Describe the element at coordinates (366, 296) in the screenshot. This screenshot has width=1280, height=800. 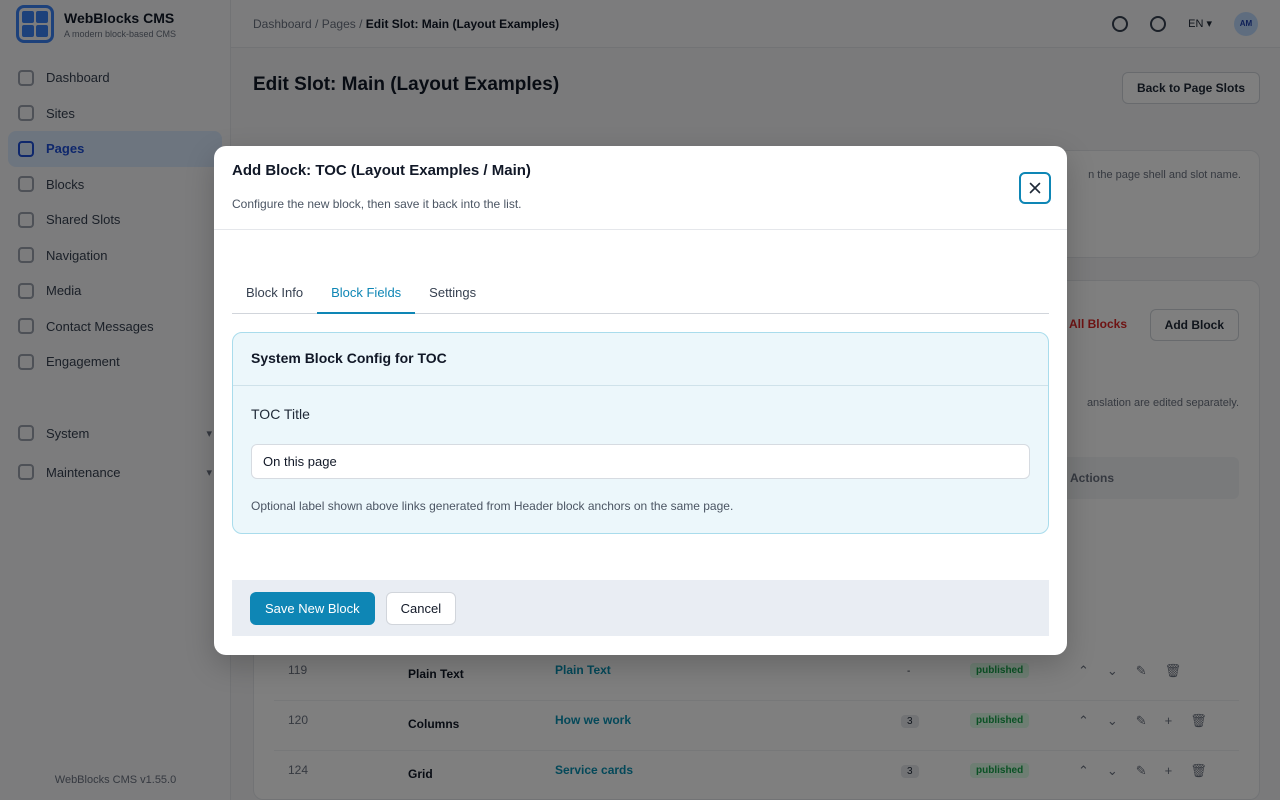
I see `tab-block-fields: Block Fields` at that location.